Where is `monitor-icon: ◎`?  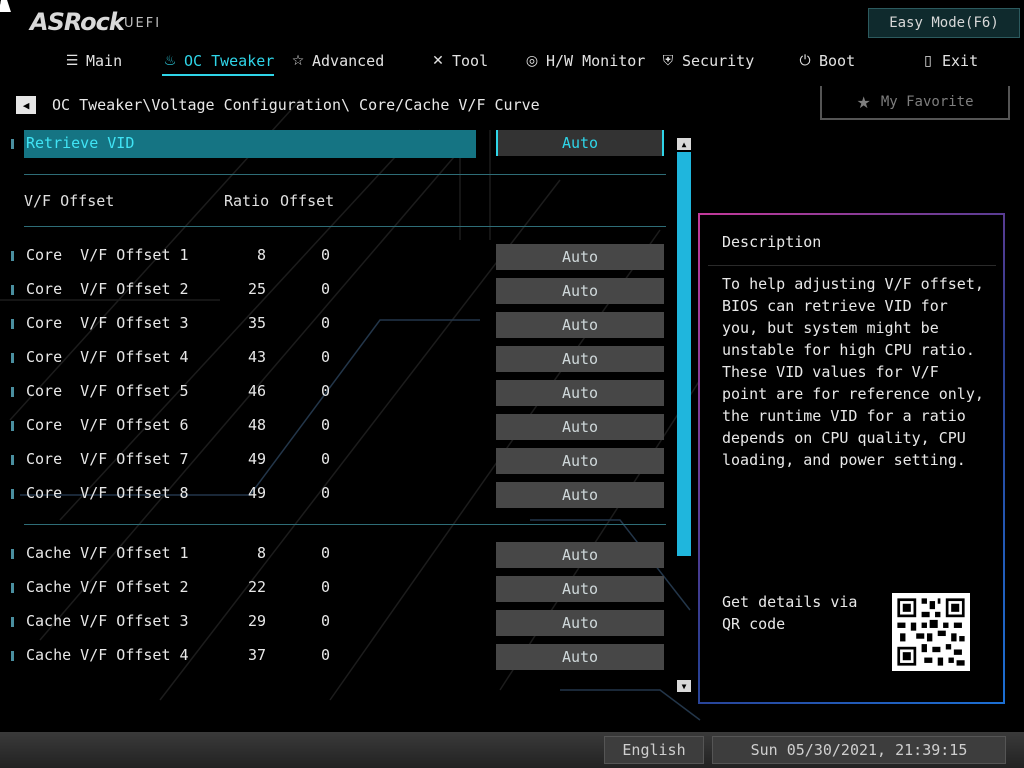
monitor-icon: ◎ is located at coordinates (532, 61).